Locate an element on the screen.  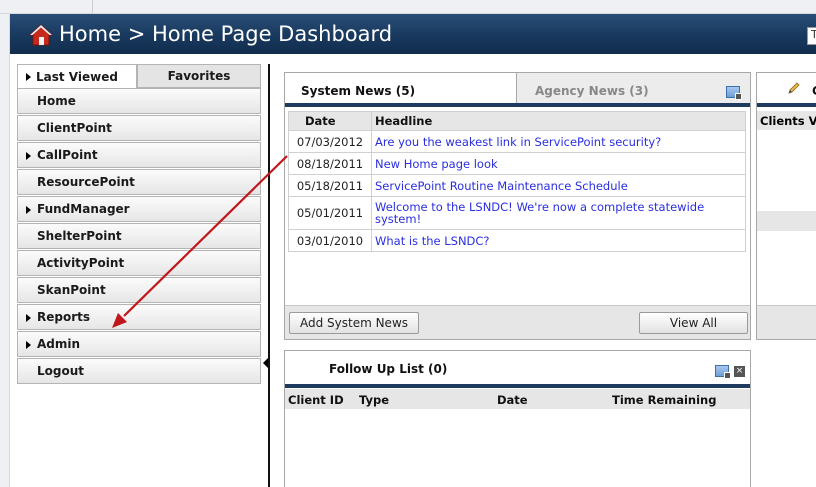
panel-underline is located at coordinates (517, 386).